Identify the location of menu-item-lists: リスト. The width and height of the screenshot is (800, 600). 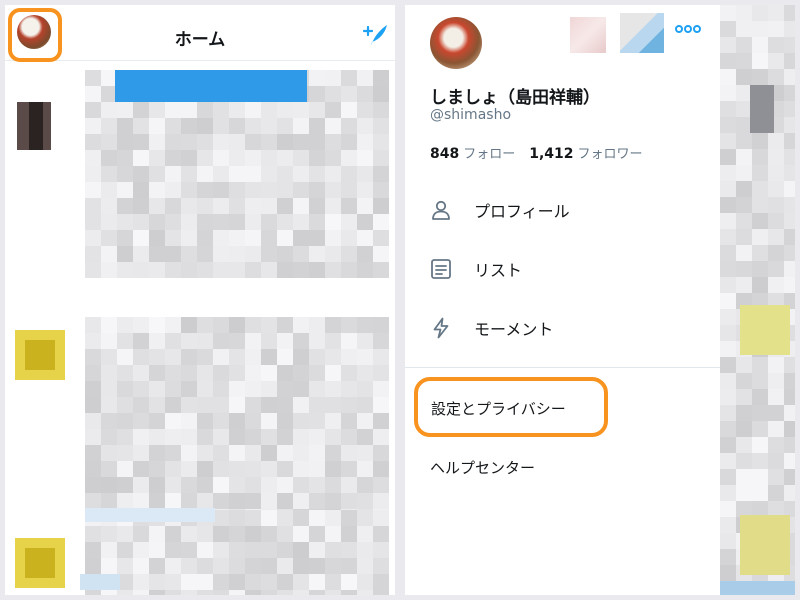
(565, 269).